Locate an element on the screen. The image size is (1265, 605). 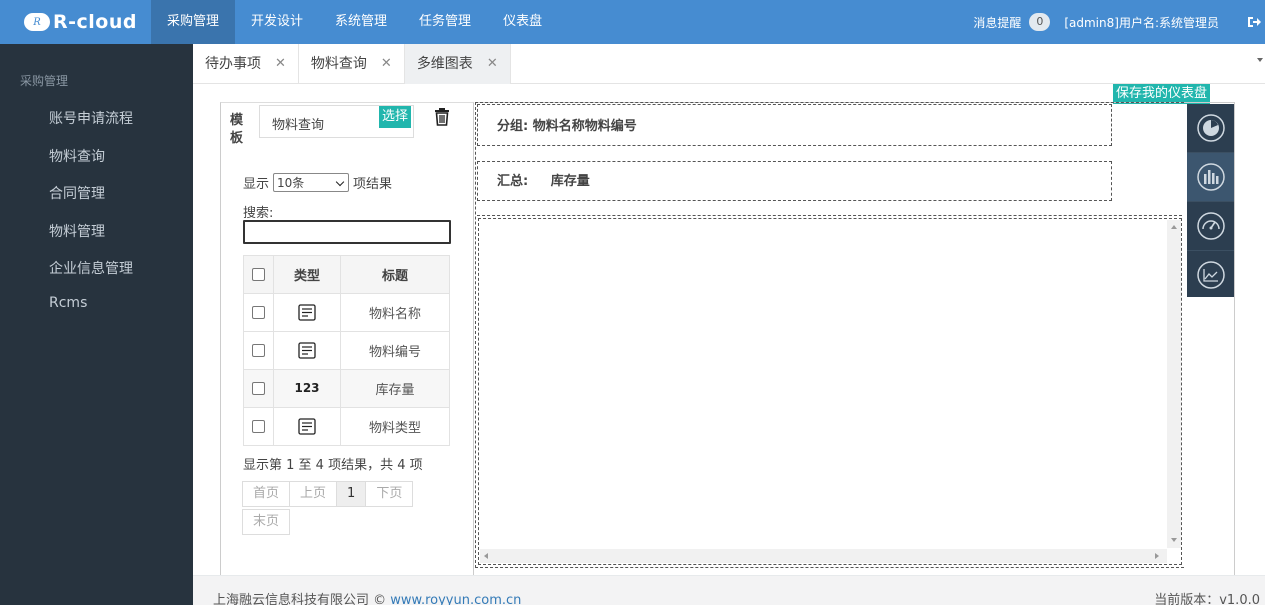
pager-first-button: 首页 is located at coordinates (266, 494).